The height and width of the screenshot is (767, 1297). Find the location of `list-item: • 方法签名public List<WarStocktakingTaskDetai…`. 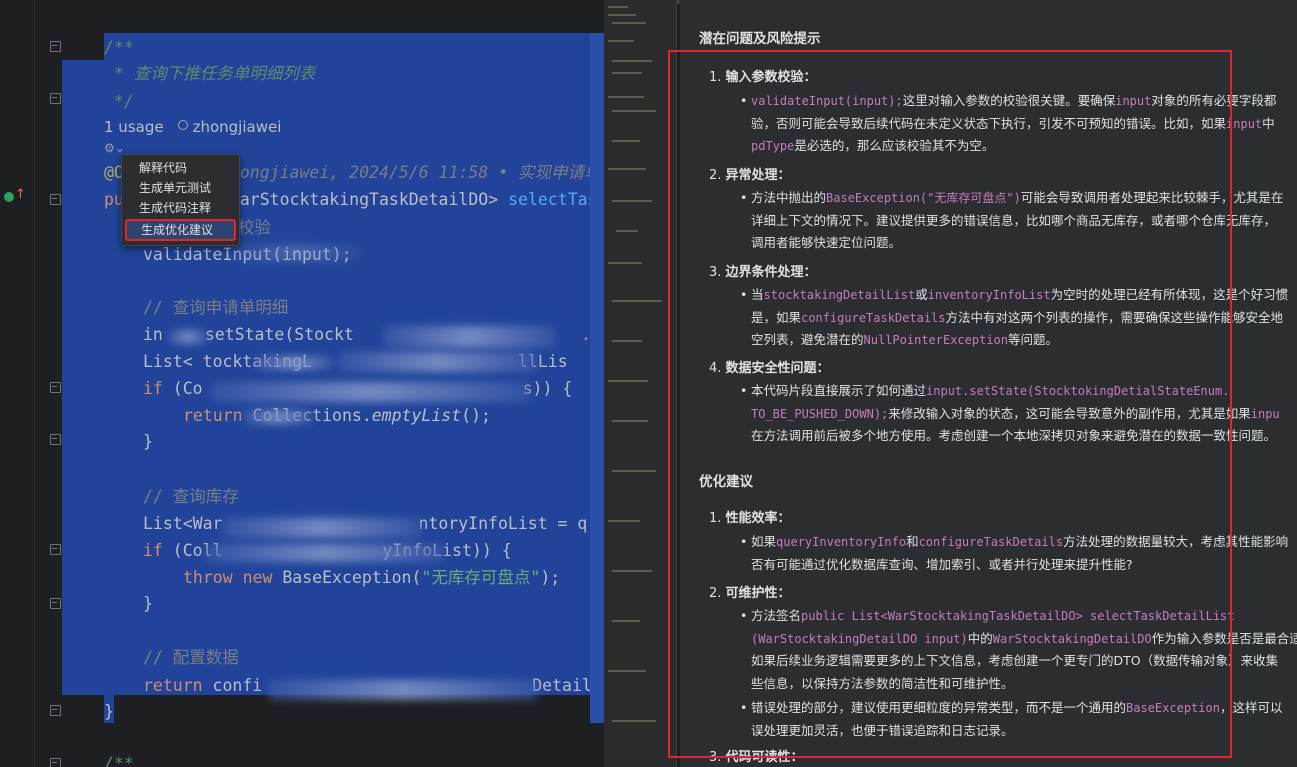

list-item: • 方法签名public List<WarStocktakingTaskDetai… is located at coordinates (1018, 649).